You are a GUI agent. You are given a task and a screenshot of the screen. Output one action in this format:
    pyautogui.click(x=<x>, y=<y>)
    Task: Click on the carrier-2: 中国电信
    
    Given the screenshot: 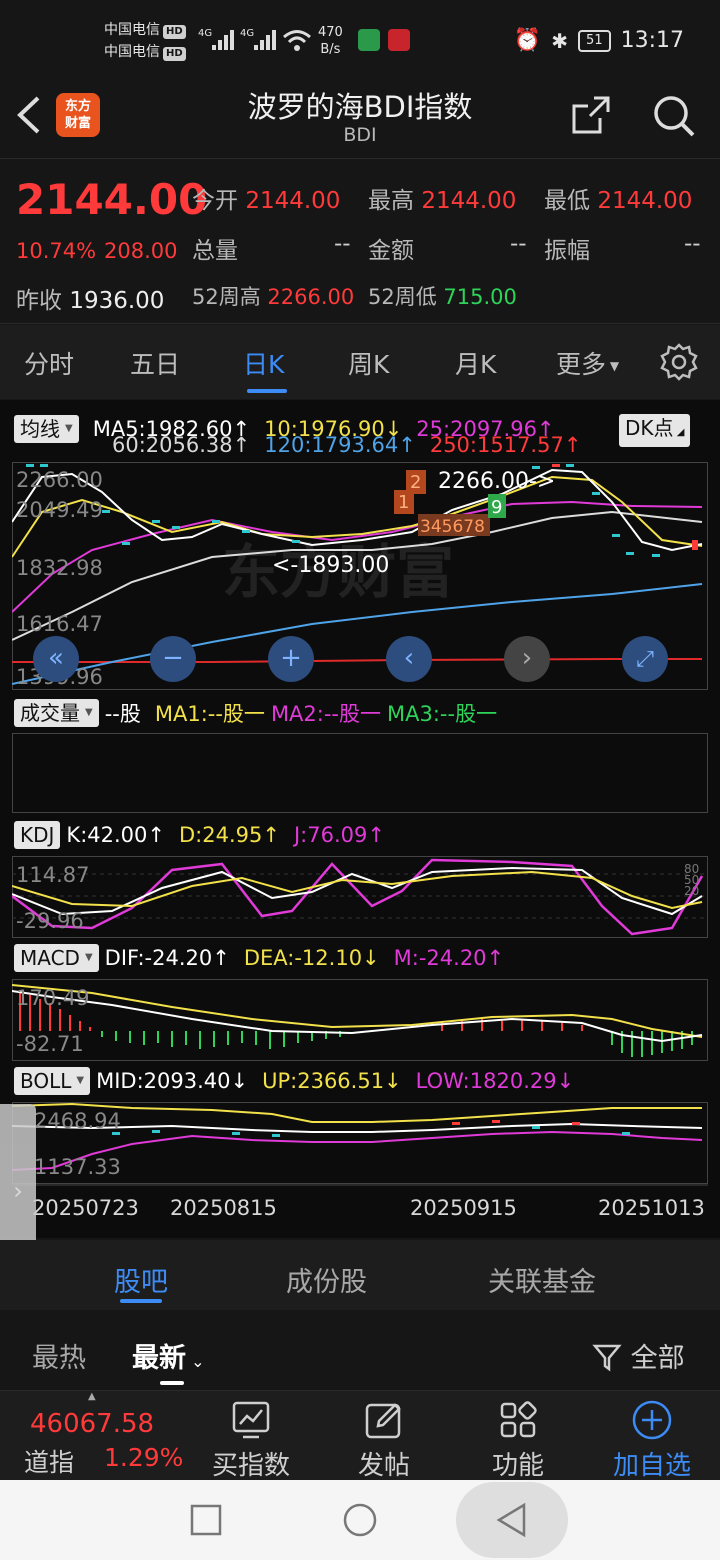 What is the action you would take?
    pyautogui.click(x=132, y=52)
    